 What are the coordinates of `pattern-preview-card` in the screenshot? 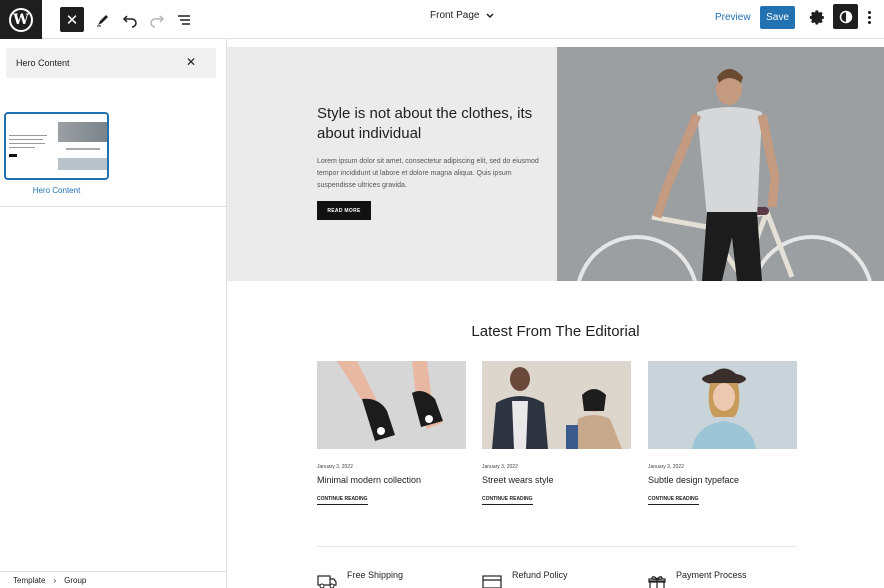 It's located at (56, 146).